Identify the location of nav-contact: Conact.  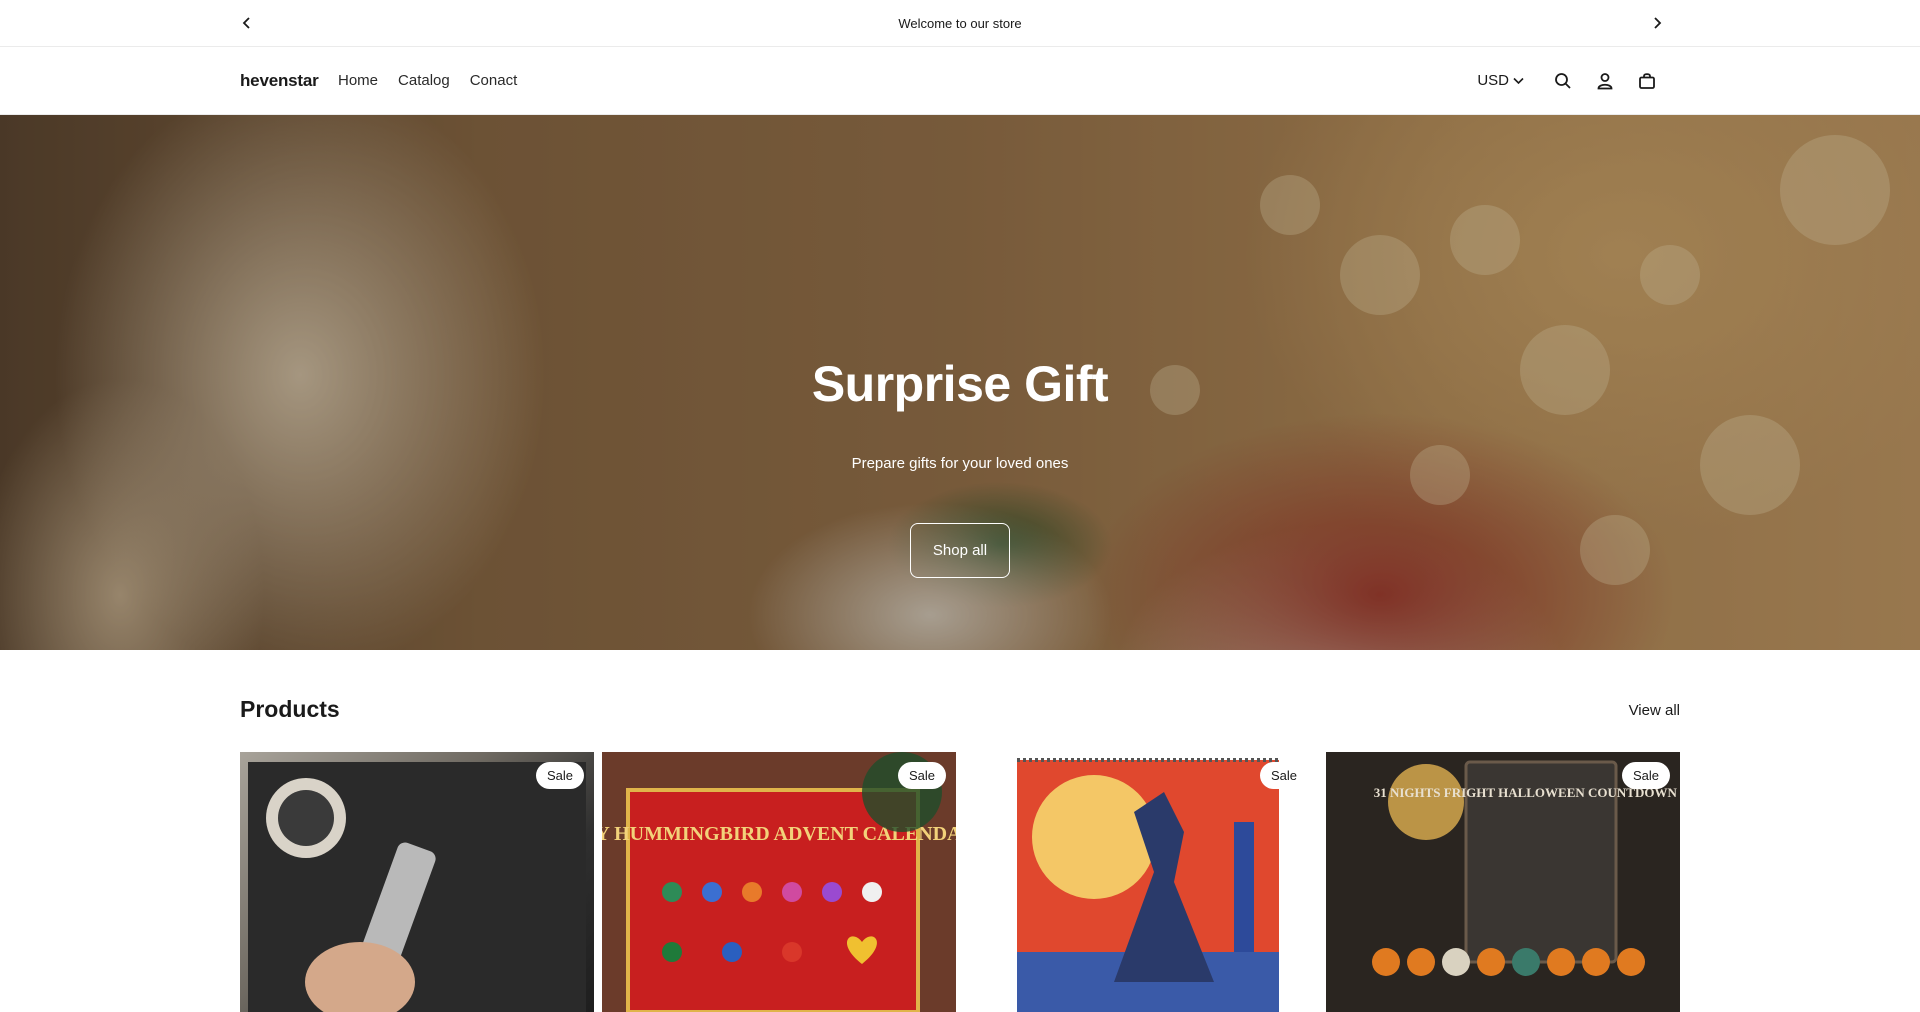
(494, 80).